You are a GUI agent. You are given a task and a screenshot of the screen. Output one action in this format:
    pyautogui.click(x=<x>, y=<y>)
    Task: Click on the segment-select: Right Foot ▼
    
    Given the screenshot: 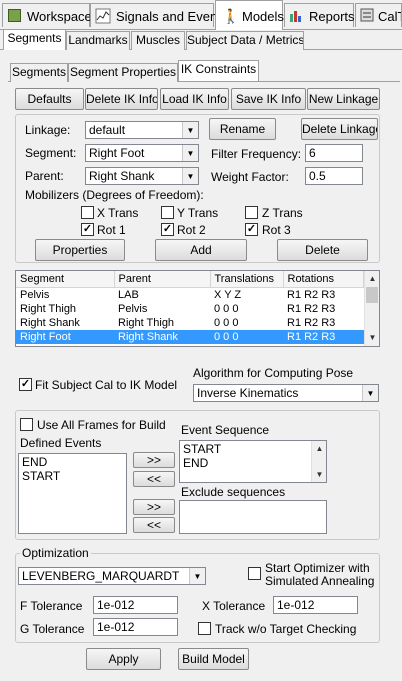 What is the action you would take?
    pyautogui.click(x=142, y=153)
    